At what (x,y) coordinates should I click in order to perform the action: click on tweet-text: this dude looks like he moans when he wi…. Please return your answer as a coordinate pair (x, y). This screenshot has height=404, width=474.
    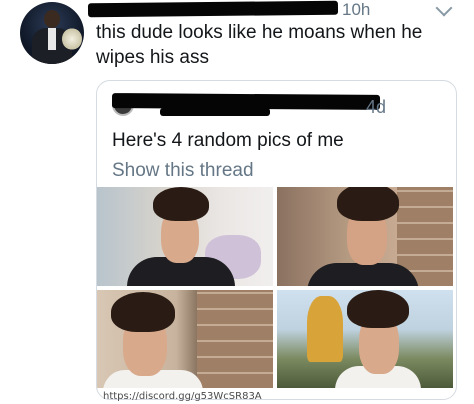
    Looking at the image, I should click on (259, 45).